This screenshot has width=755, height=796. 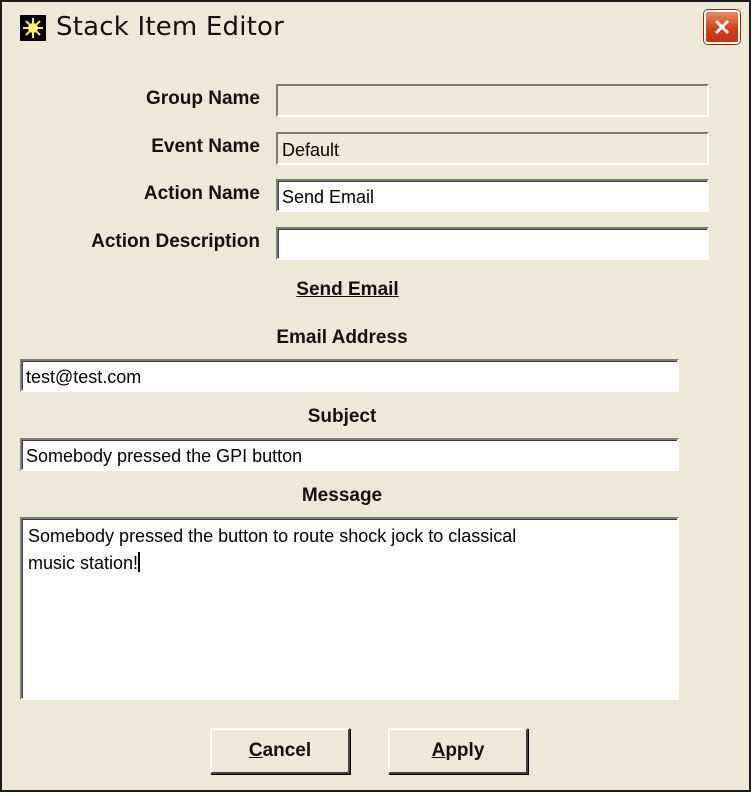 I want to click on action-name-label: Action Name, so click(x=201, y=193).